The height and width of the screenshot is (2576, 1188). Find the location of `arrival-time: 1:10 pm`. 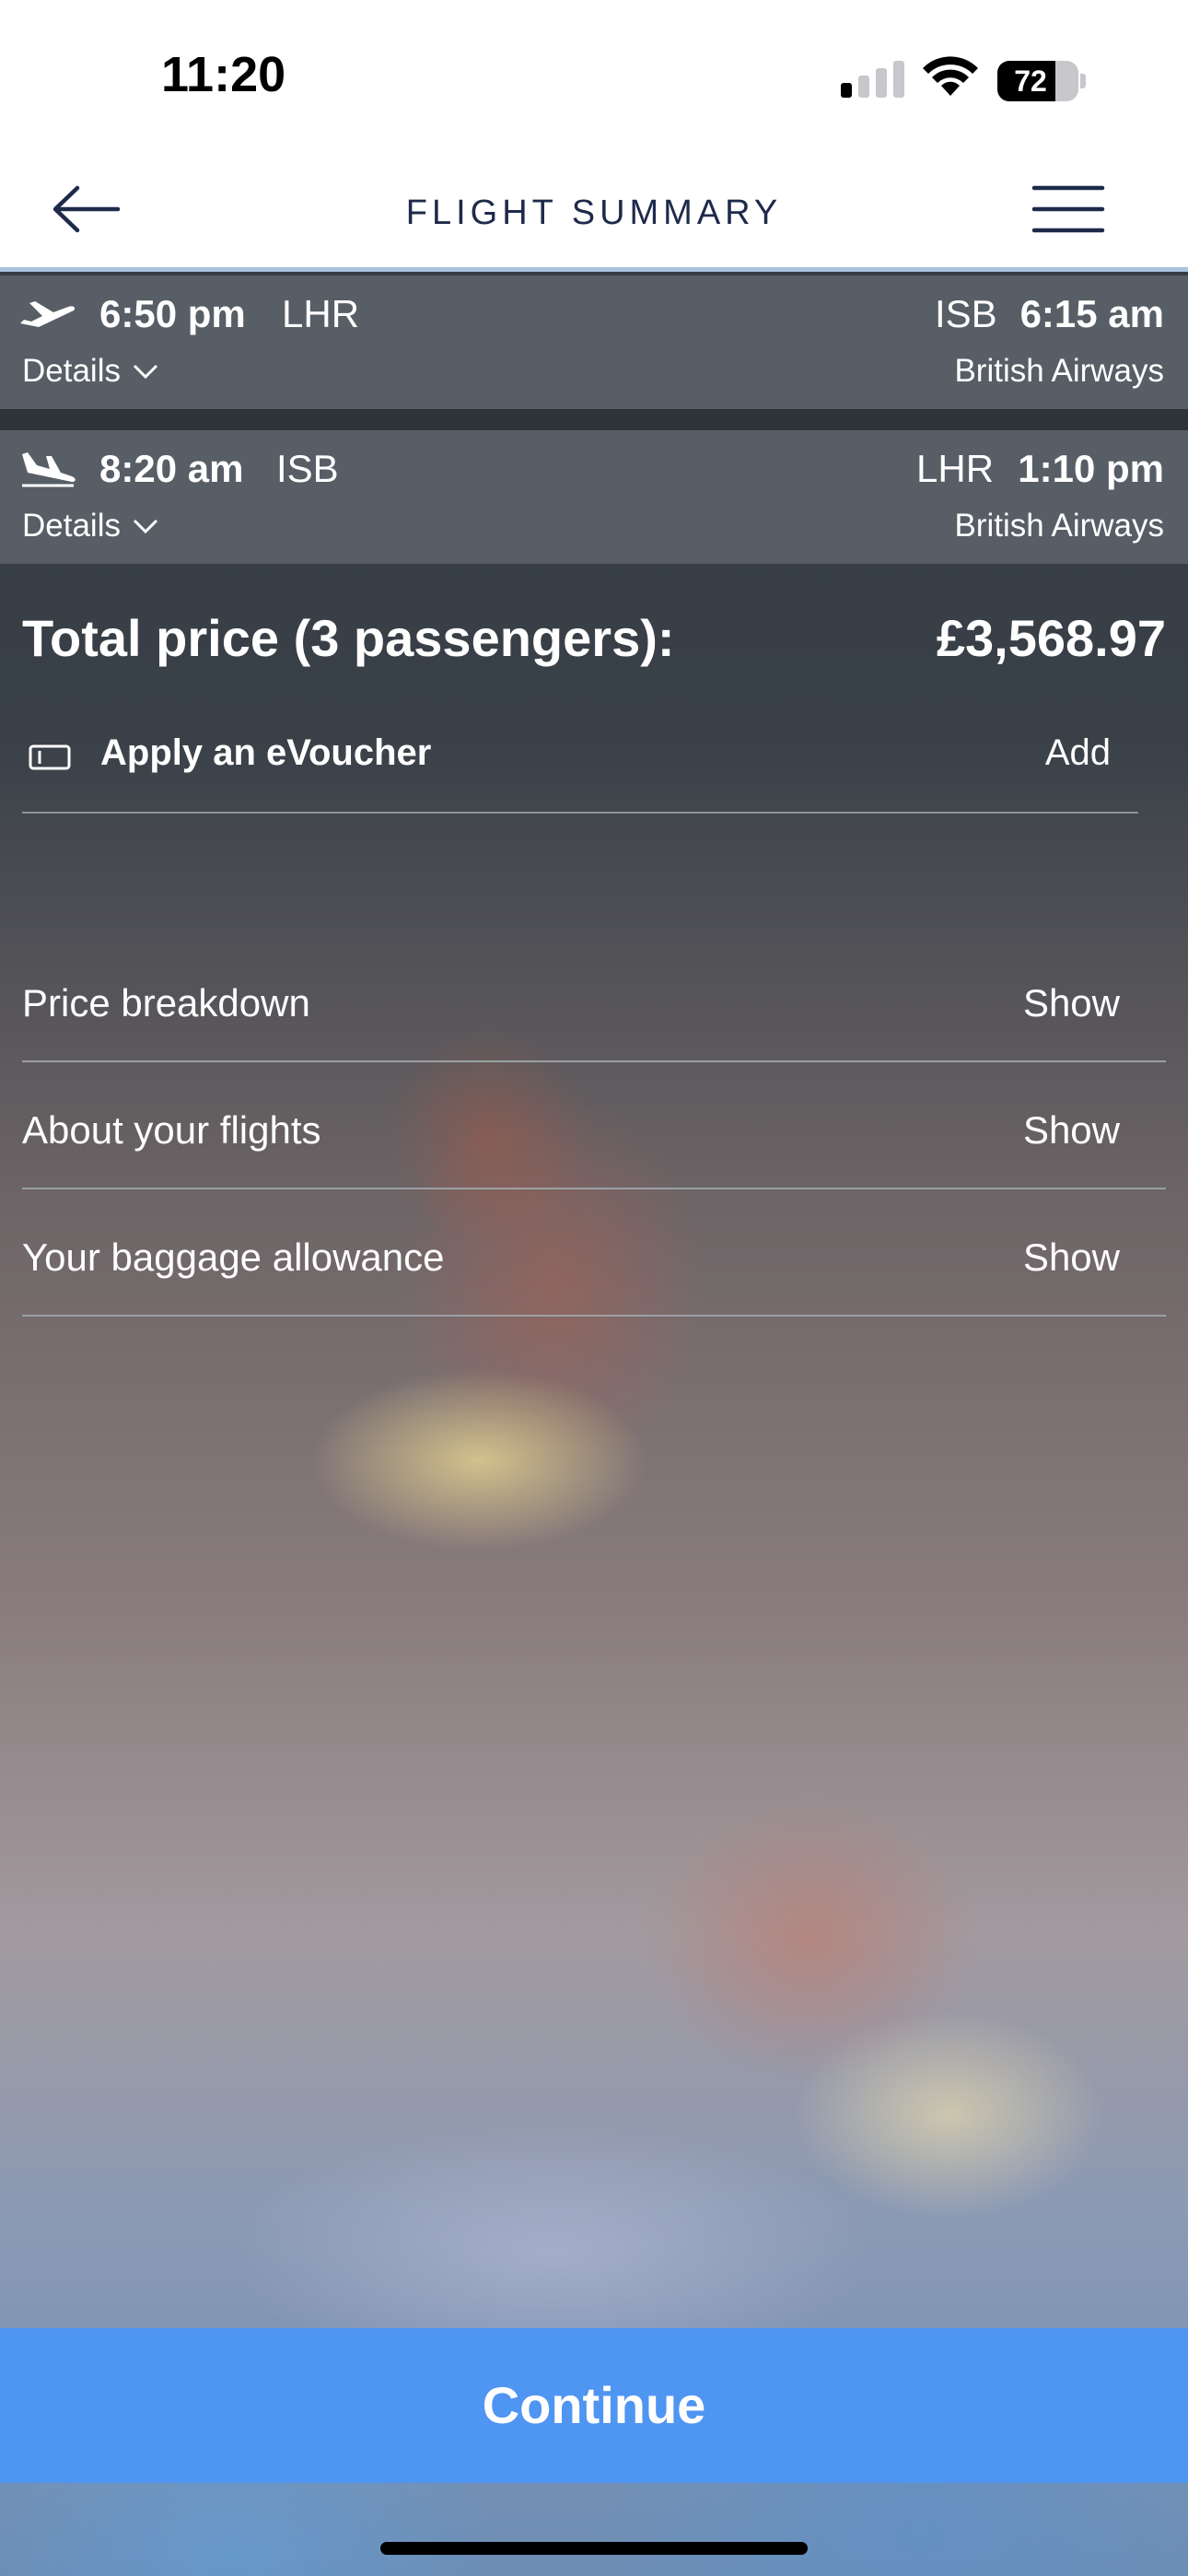

arrival-time: 1:10 pm is located at coordinates (1091, 468).